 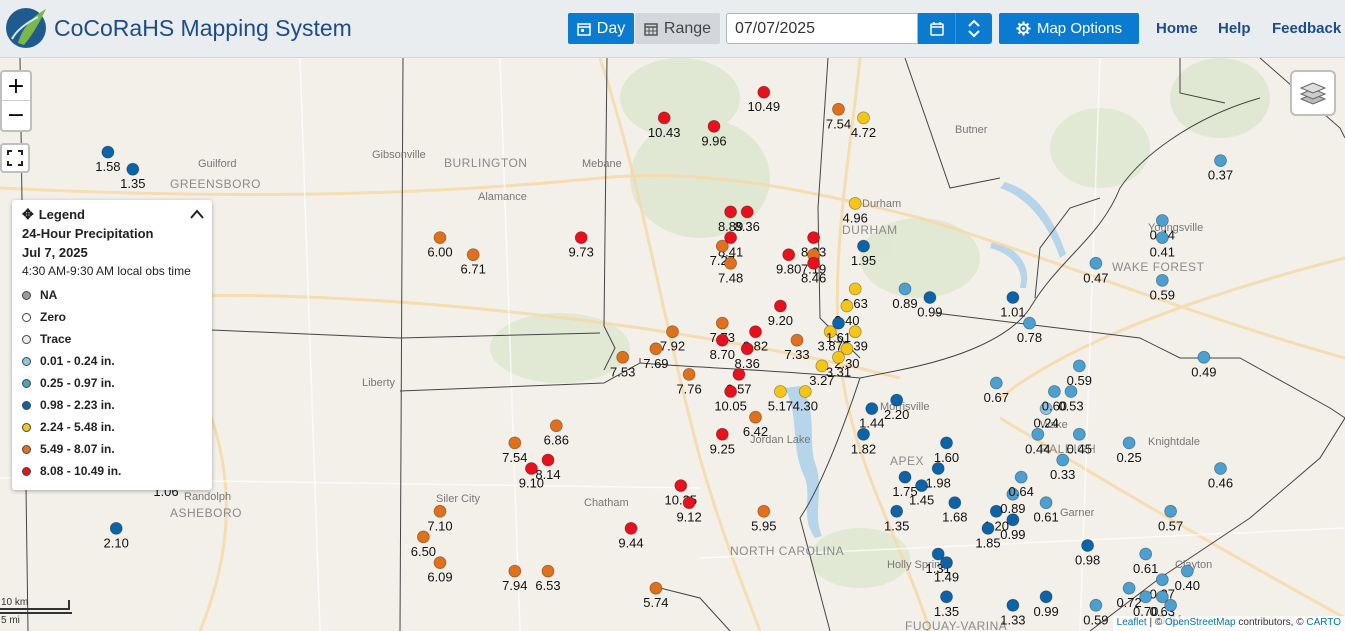 I want to click on nav-help-link: Help, so click(x=1234, y=28).